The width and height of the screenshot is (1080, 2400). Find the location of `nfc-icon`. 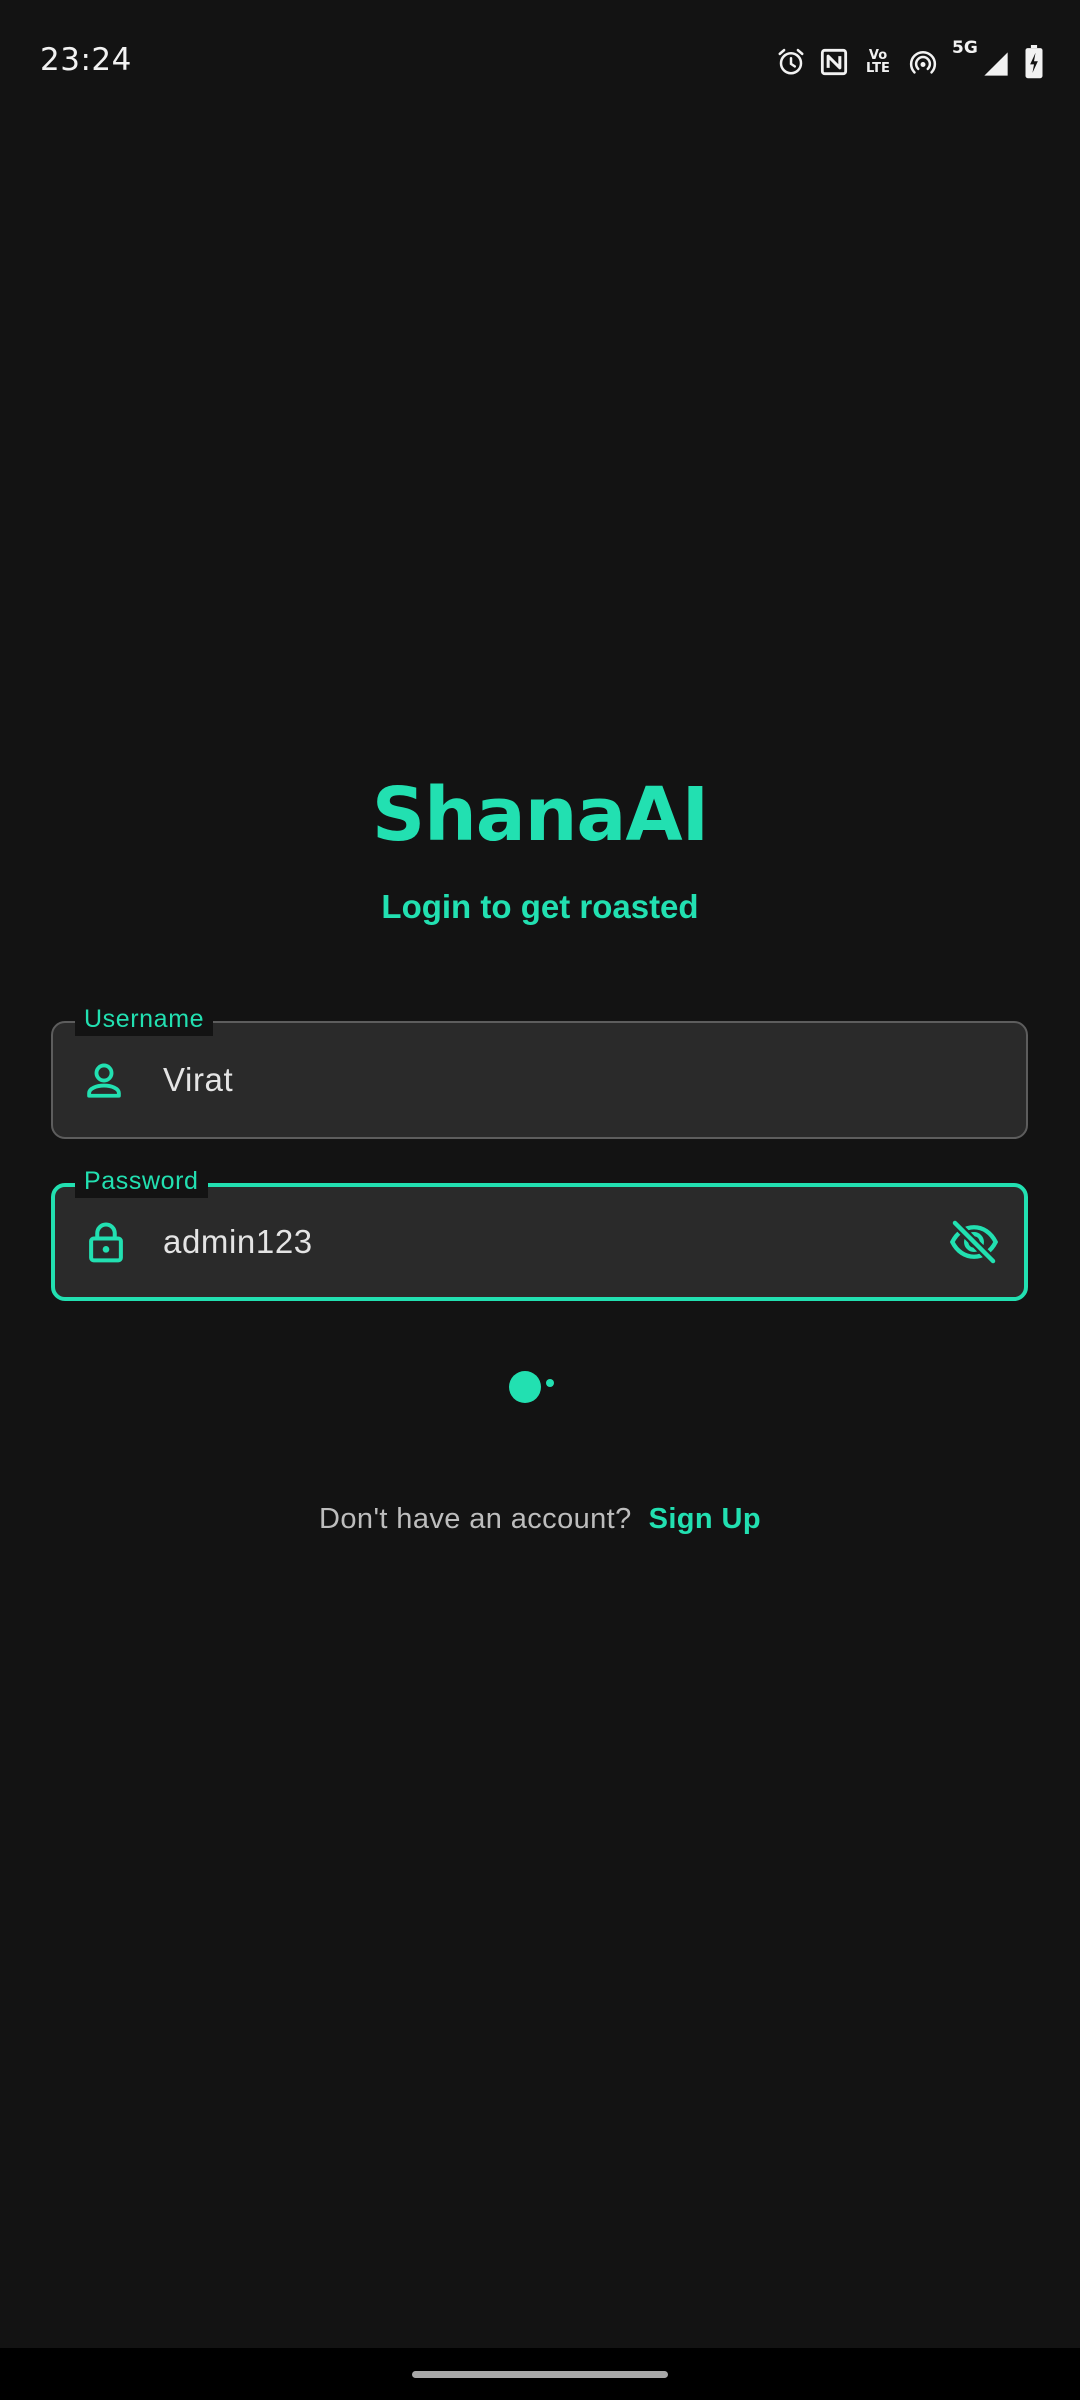

nfc-icon is located at coordinates (834, 62).